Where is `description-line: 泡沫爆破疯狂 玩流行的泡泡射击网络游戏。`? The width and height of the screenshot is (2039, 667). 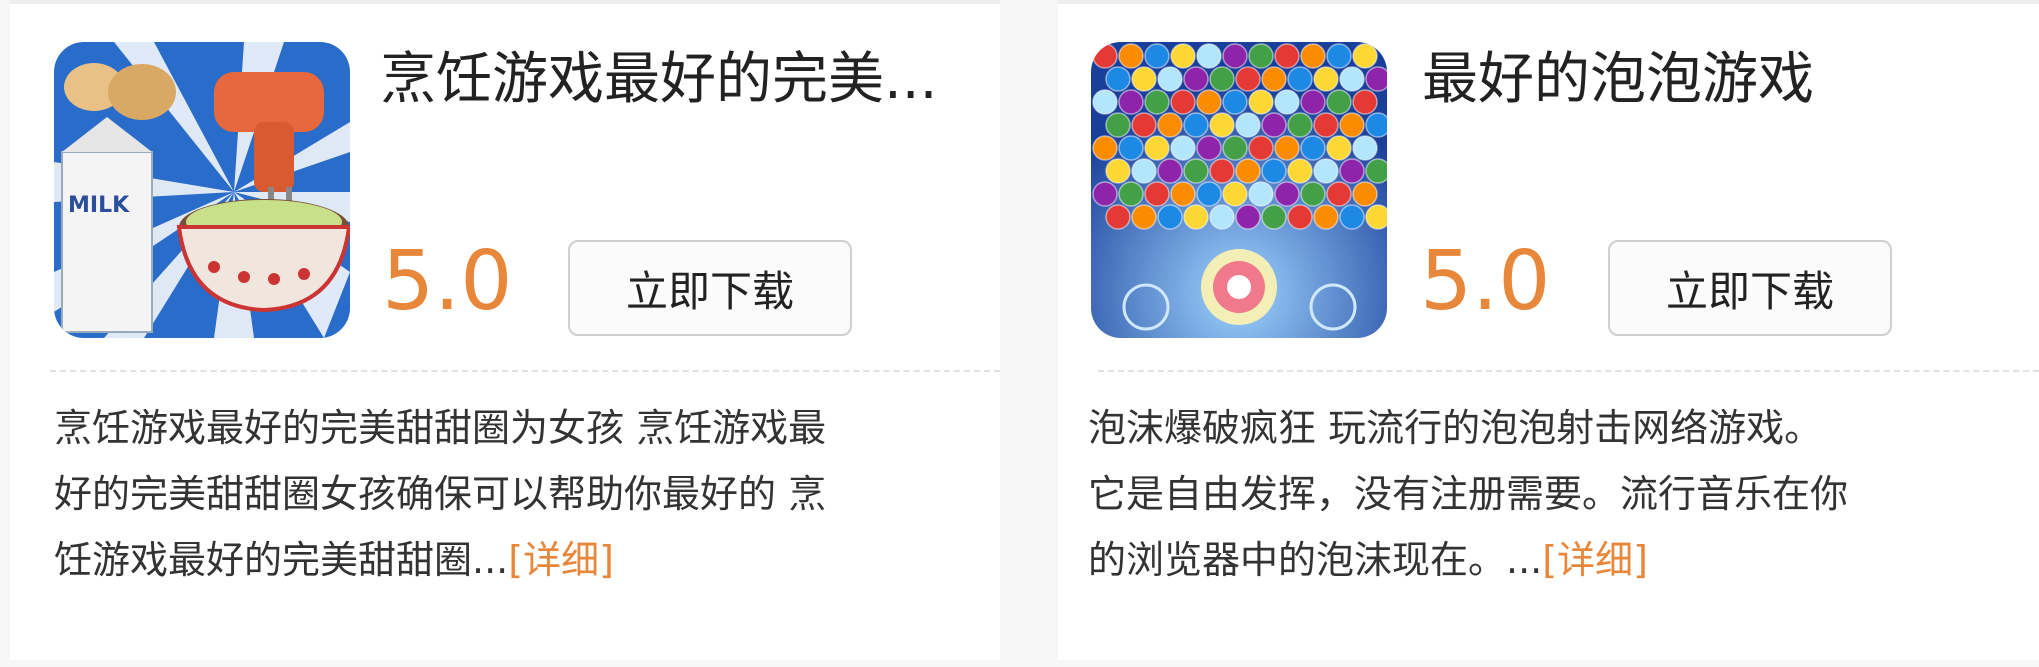 description-line: 泡沫爆破疯狂 玩流行的泡泡射击网络游戏。 is located at coordinates (1455, 428).